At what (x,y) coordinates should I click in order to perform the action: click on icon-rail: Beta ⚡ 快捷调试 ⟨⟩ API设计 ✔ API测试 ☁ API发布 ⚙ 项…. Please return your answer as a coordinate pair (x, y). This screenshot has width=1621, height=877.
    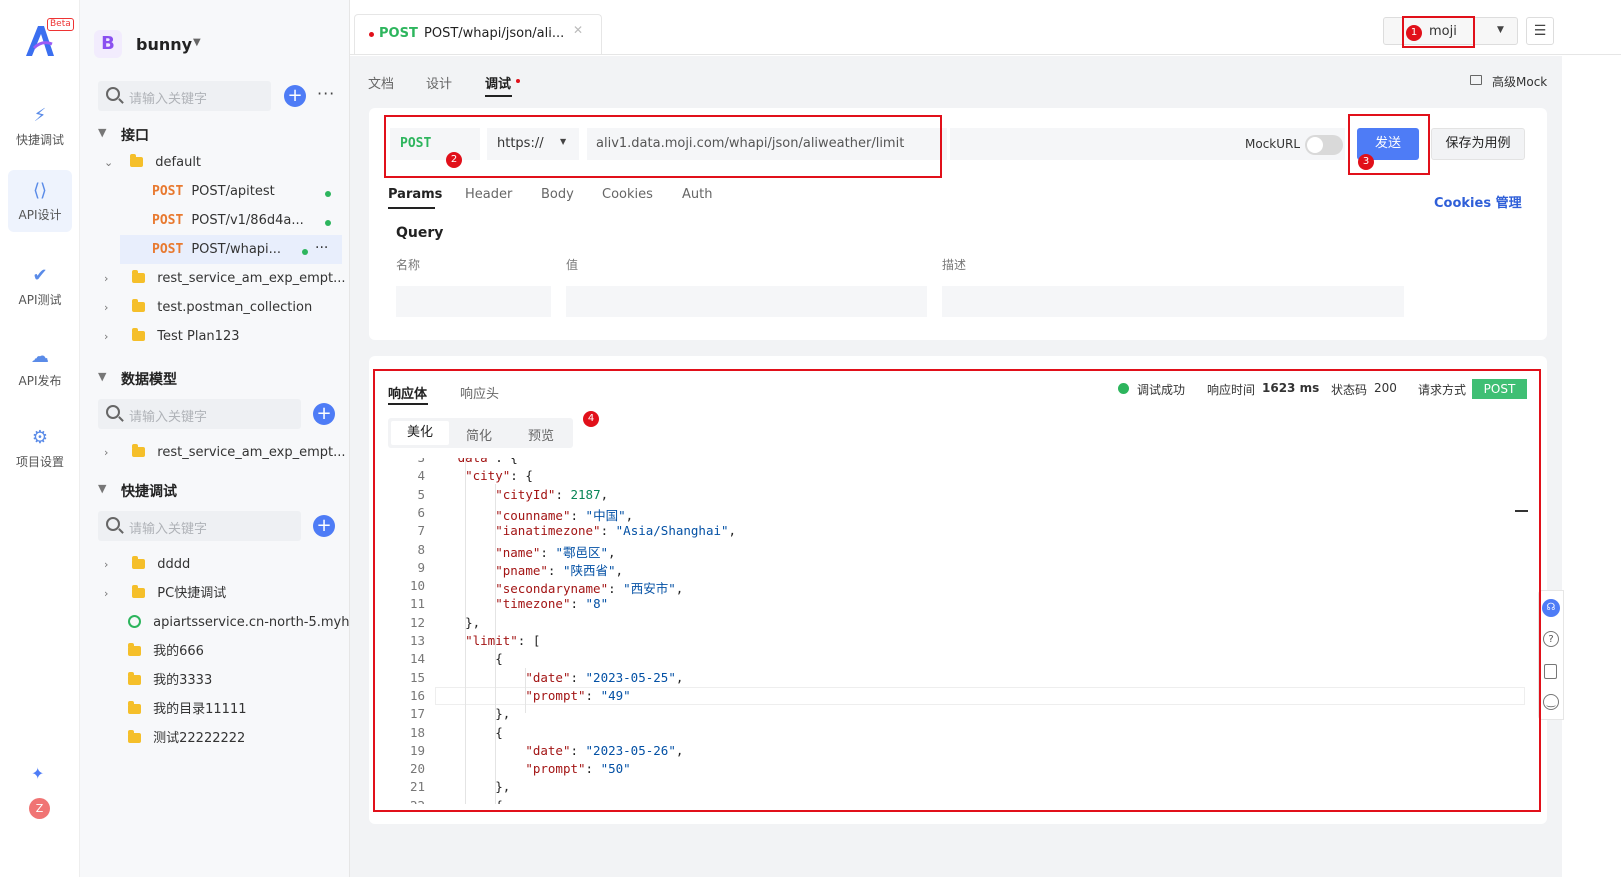
    Looking at the image, I should click on (40, 438).